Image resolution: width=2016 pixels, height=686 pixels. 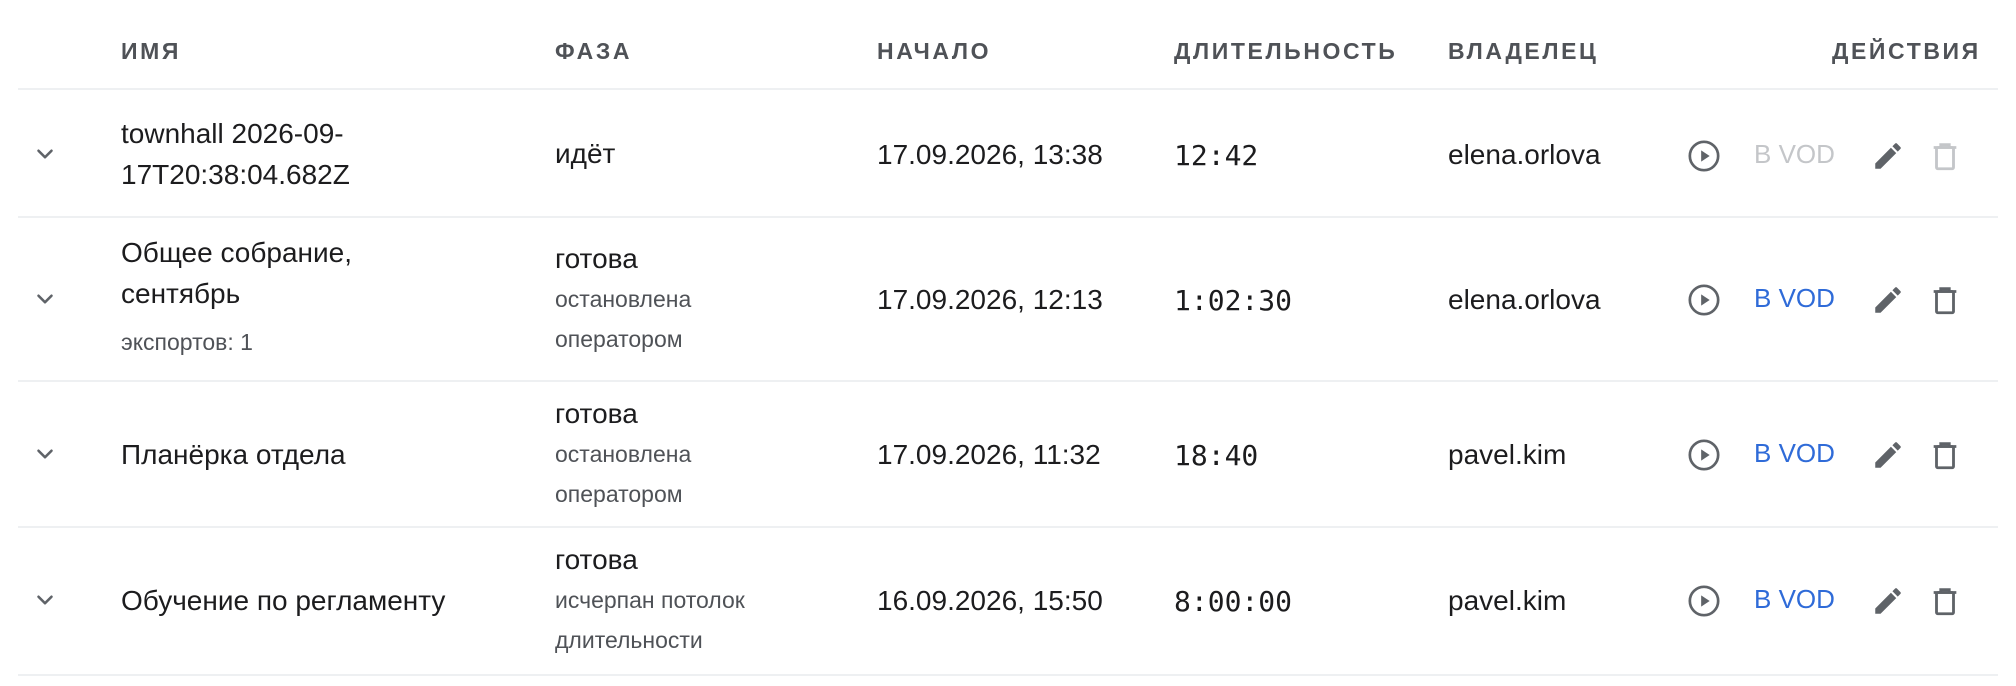 What do you see at coordinates (990, 600) in the screenshot?
I see `start-time: 16.09.2026, 15:50` at bounding box center [990, 600].